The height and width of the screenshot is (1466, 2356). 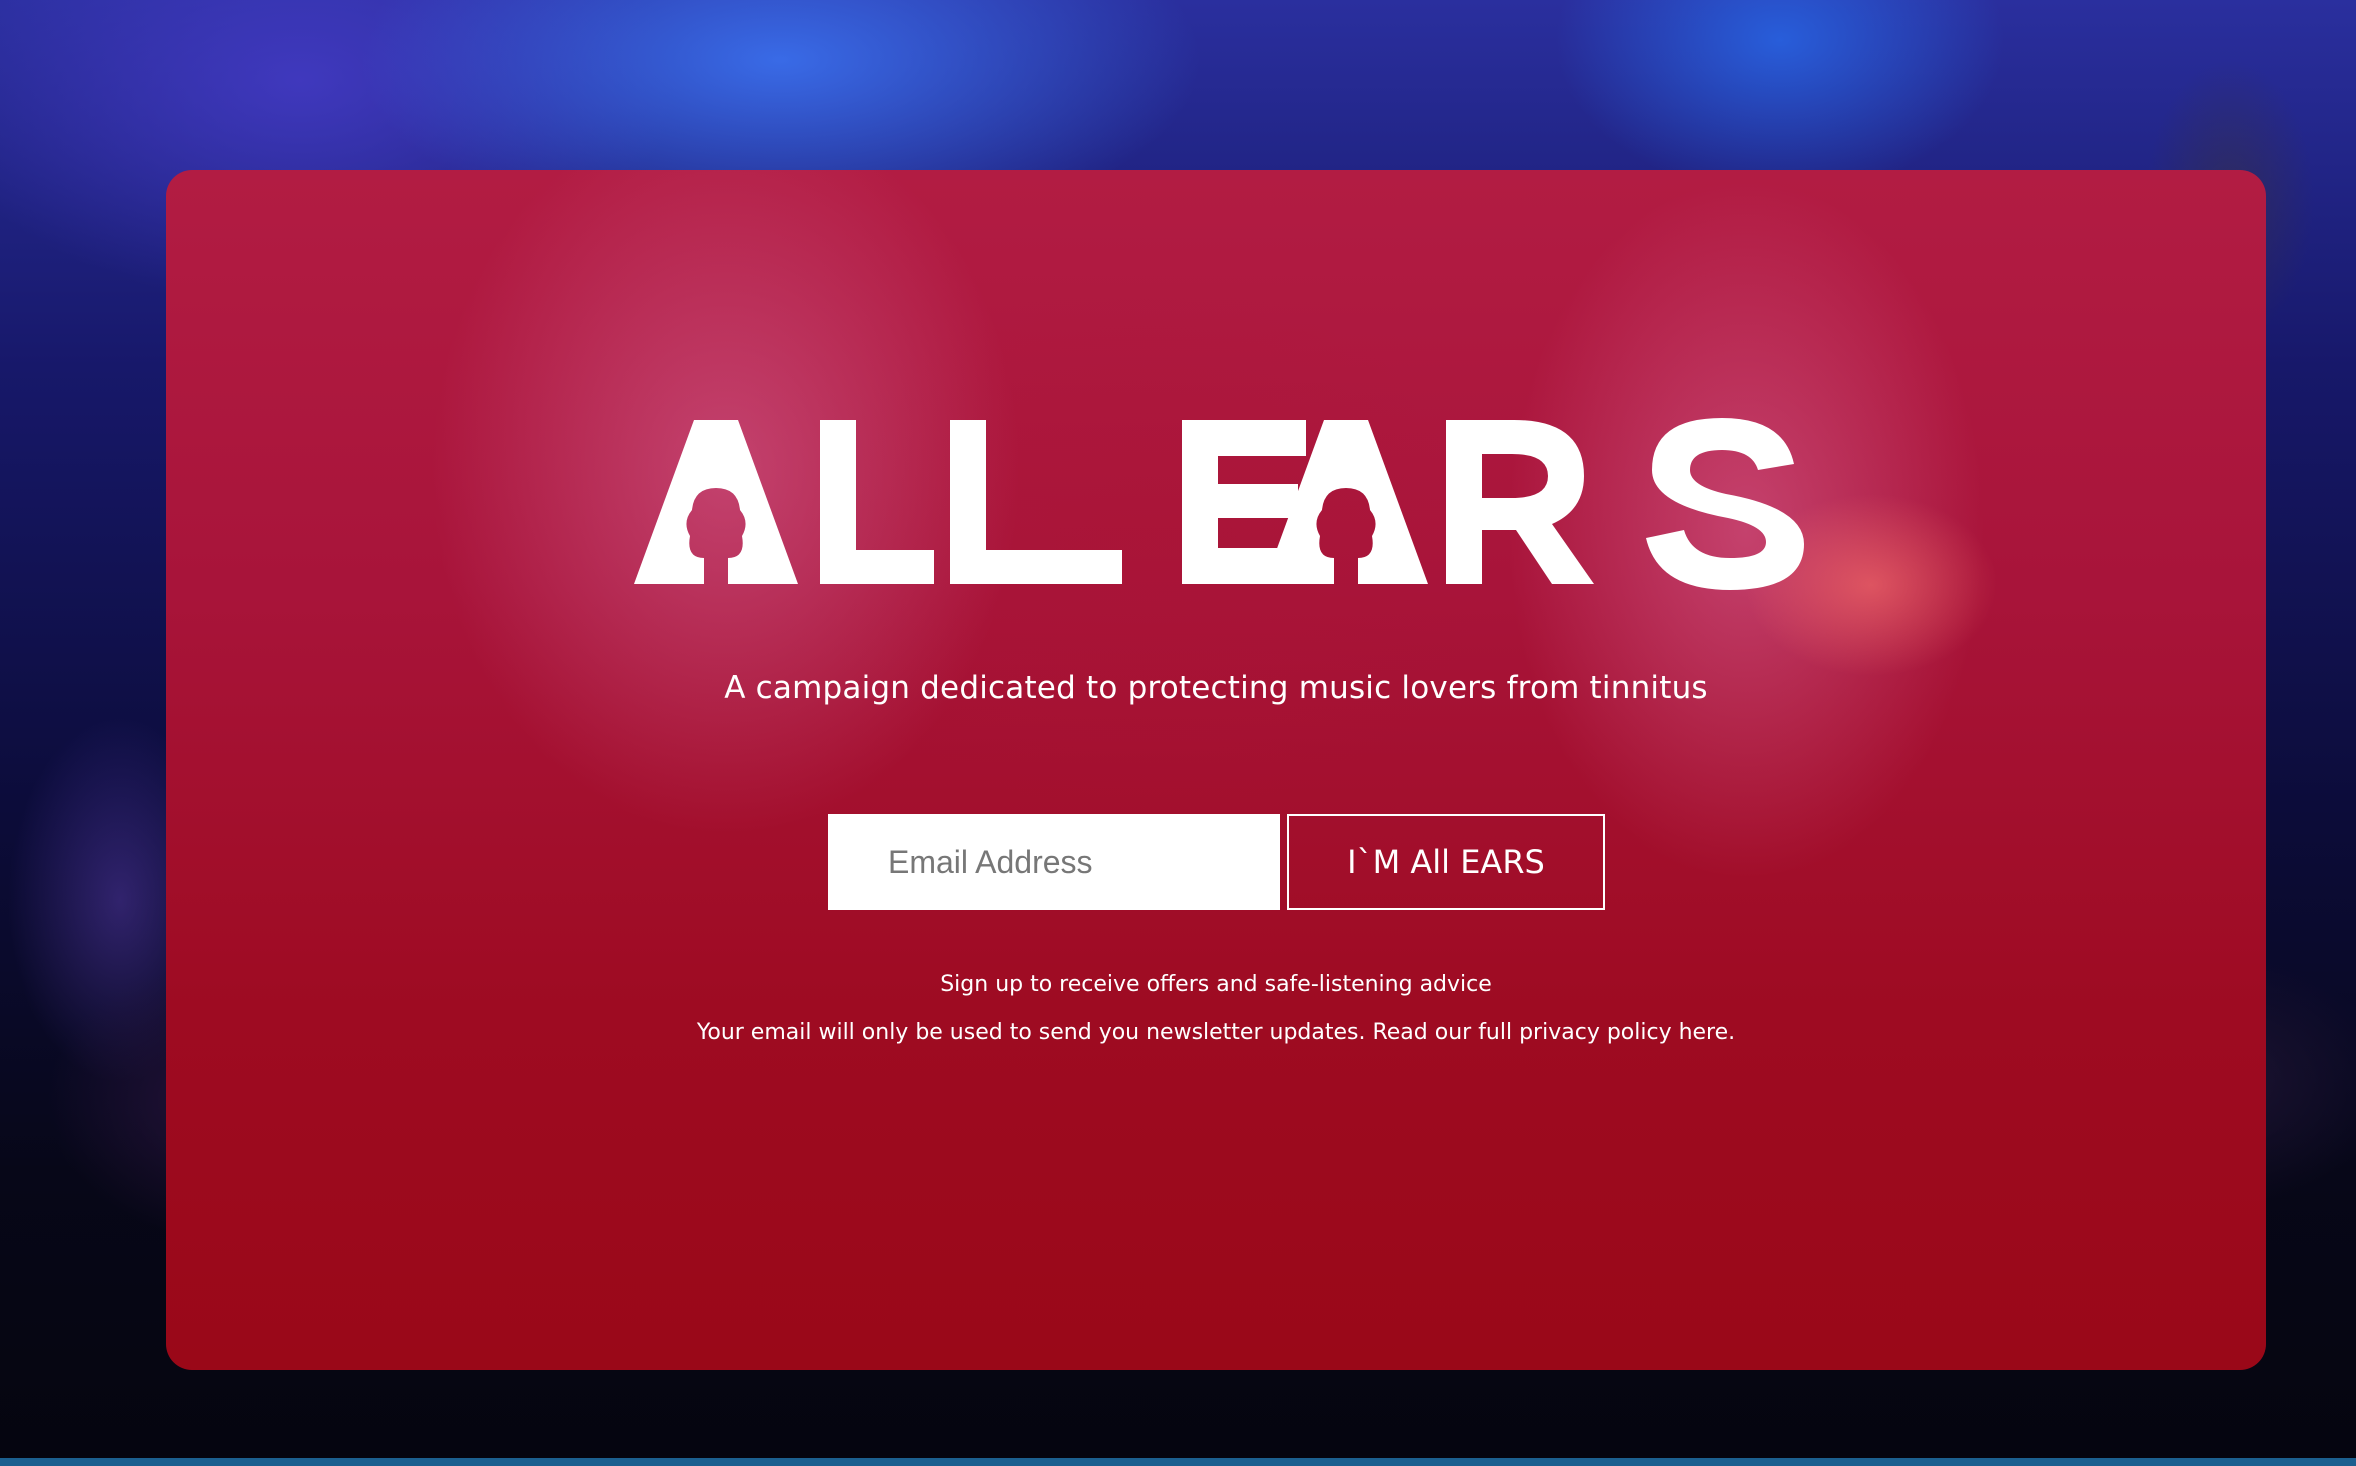 What do you see at coordinates (1446, 862) in the screenshot?
I see `subscribe-button: I`M All EARS` at bounding box center [1446, 862].